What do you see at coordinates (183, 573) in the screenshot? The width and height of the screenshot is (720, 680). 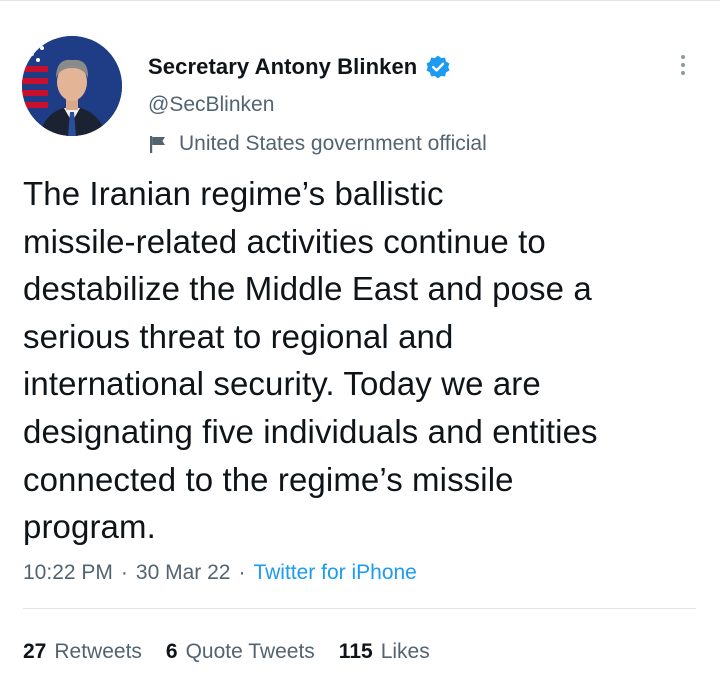 I see `tweet-date: 30 Mar 22` at bounding box center [183, 573].